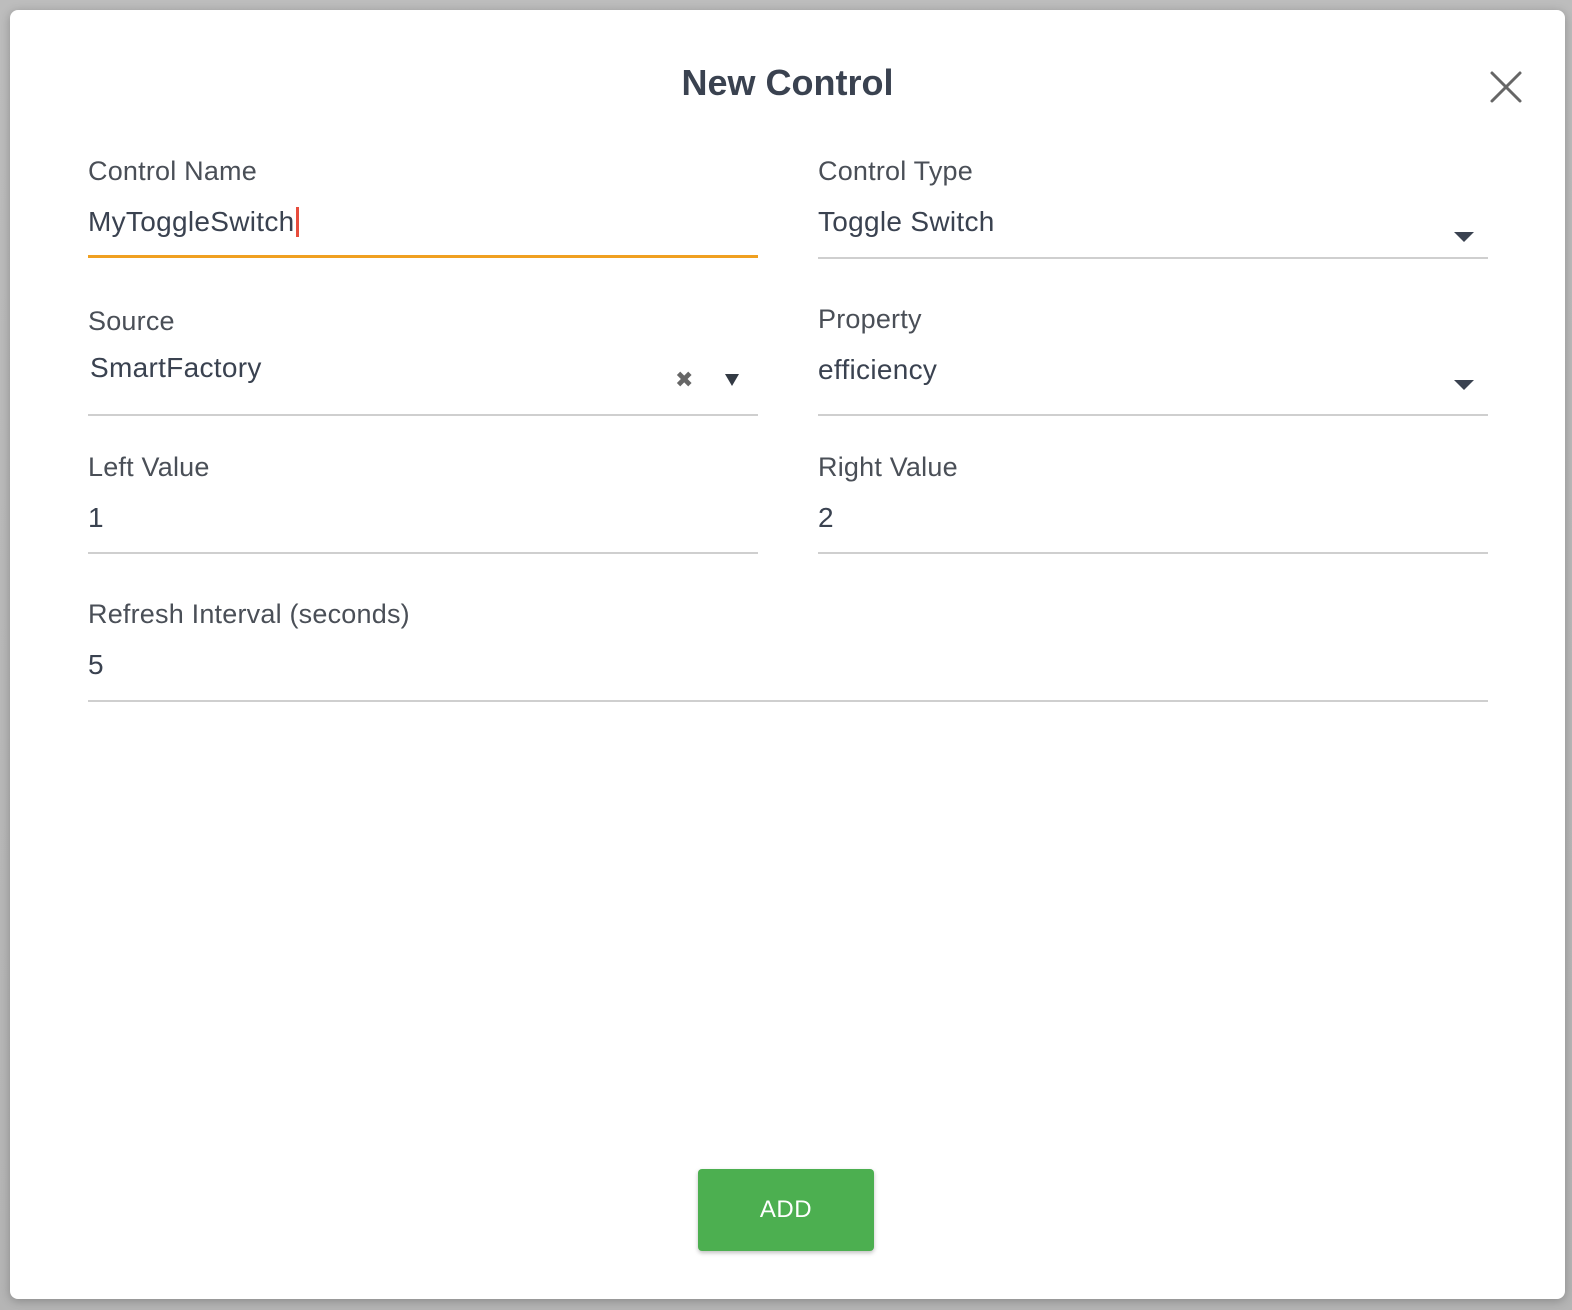 The width and height of the screenshot is (1572, 1310). Describe the element at coordinates (131, 321) in the screenshot. I see `source-label: Source` at that location.